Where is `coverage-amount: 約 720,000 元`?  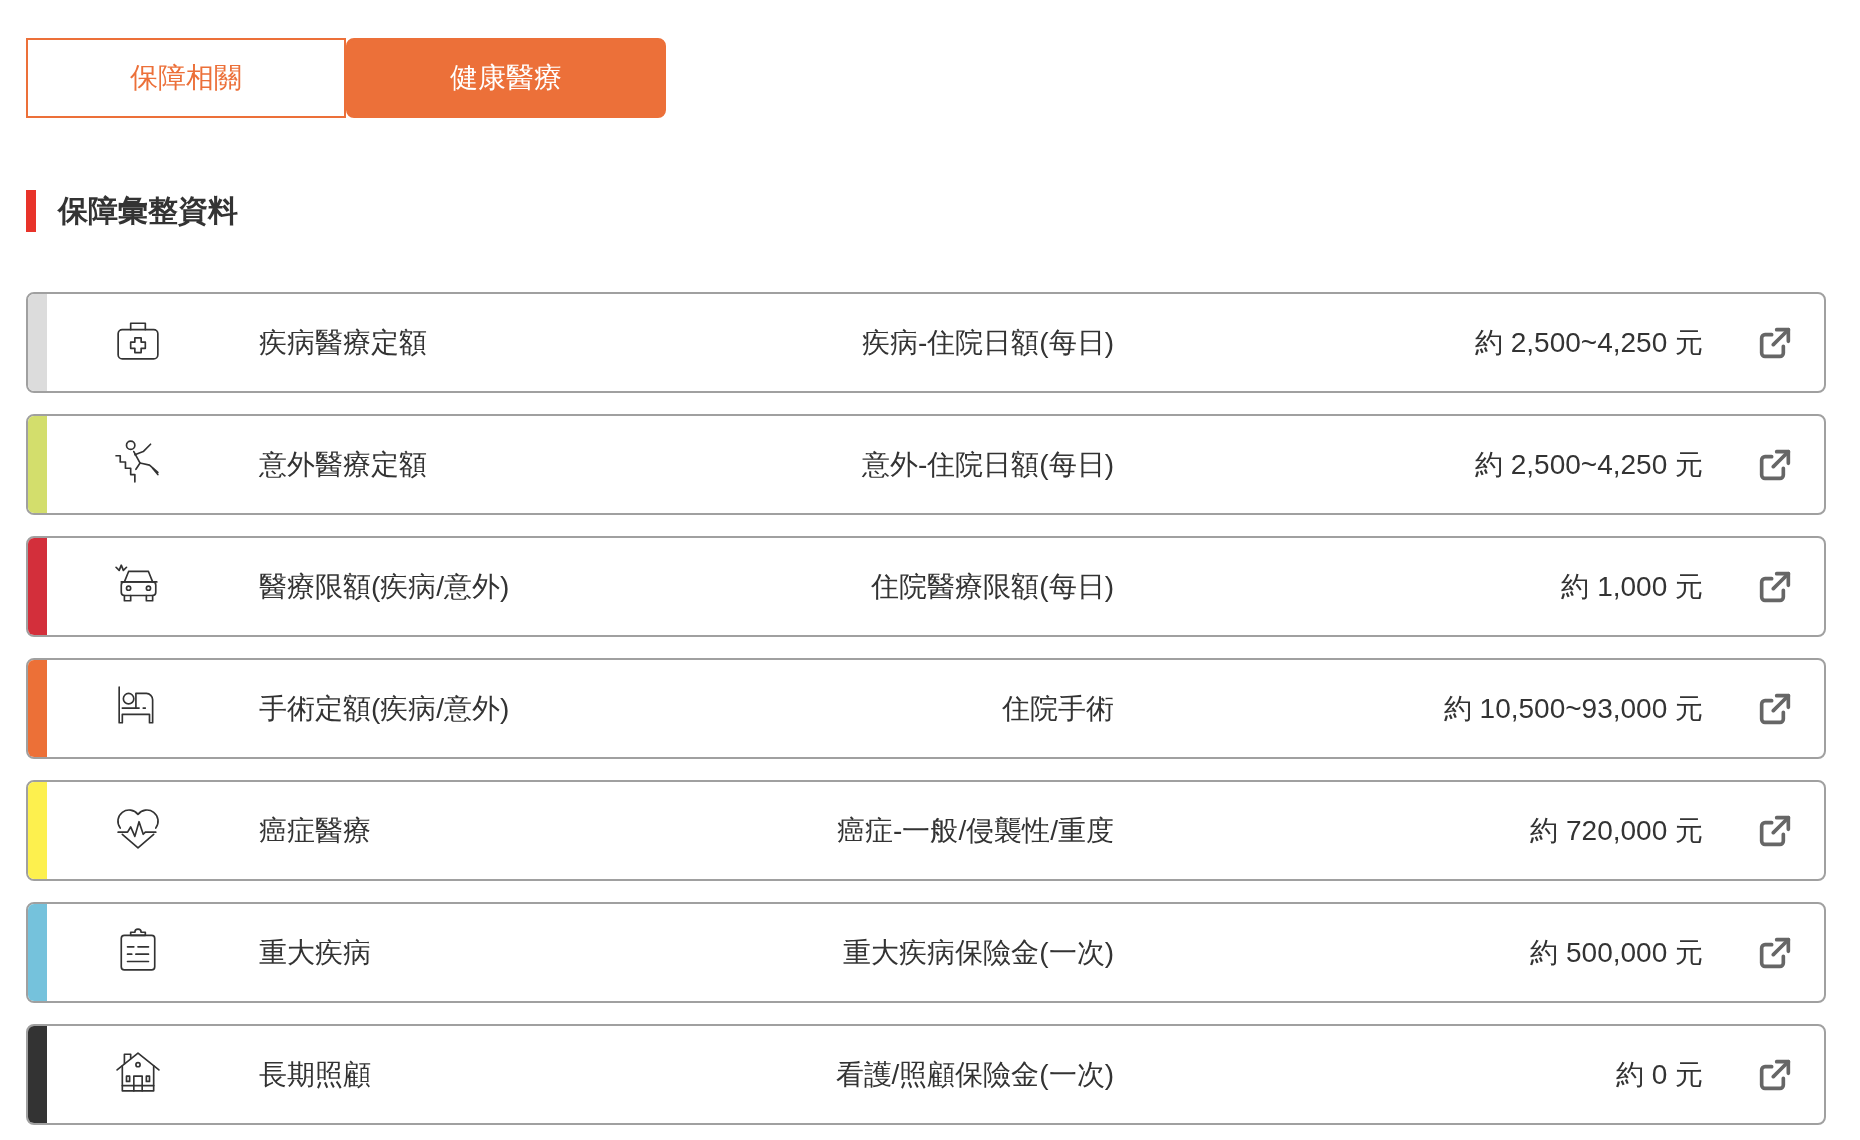 coverage-amount: 約 720,000 元 is located at coordinates (1616, 830).